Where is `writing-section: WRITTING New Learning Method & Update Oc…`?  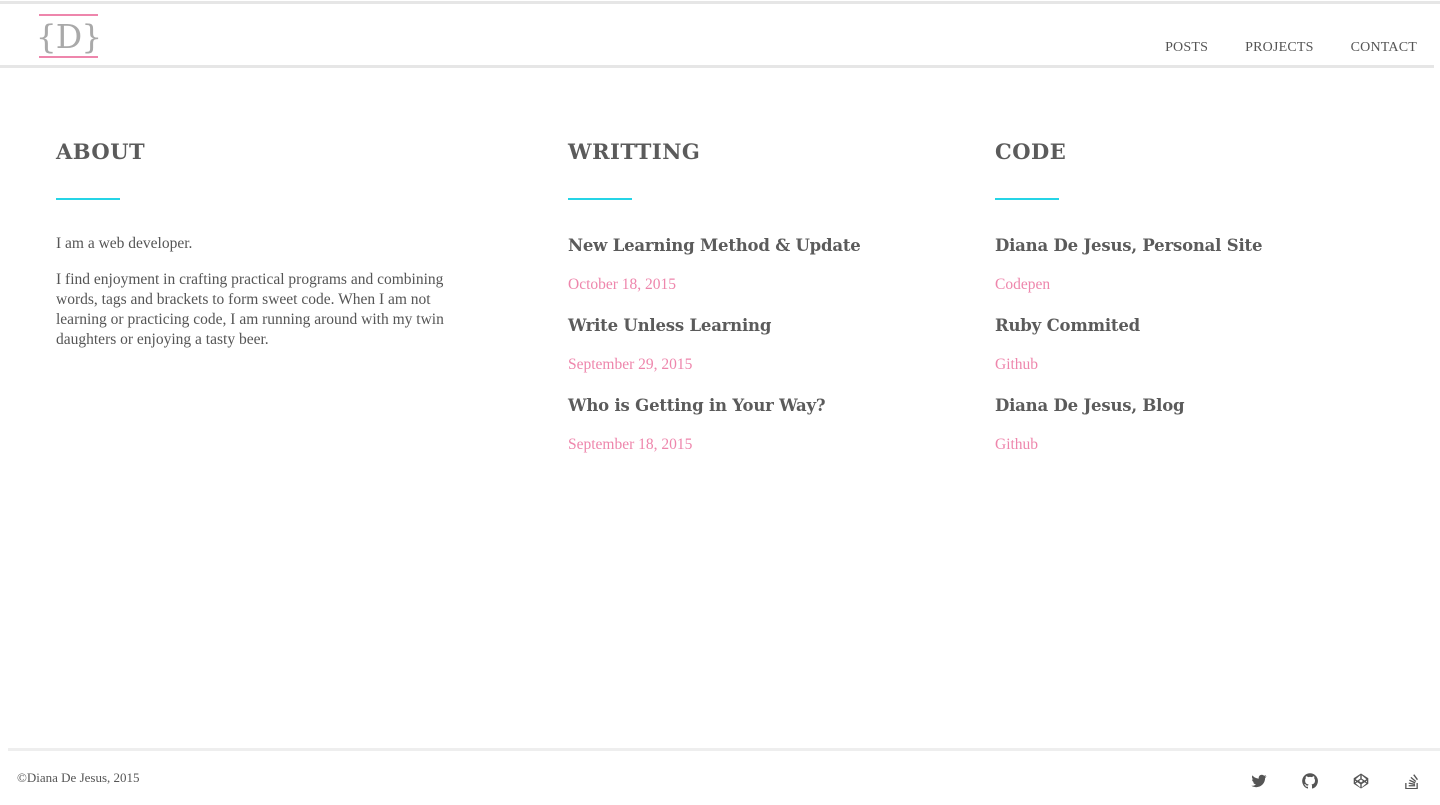 writing-section: WRITTING New Learning Method & Update Oc… is located at coordinates (758, 306).